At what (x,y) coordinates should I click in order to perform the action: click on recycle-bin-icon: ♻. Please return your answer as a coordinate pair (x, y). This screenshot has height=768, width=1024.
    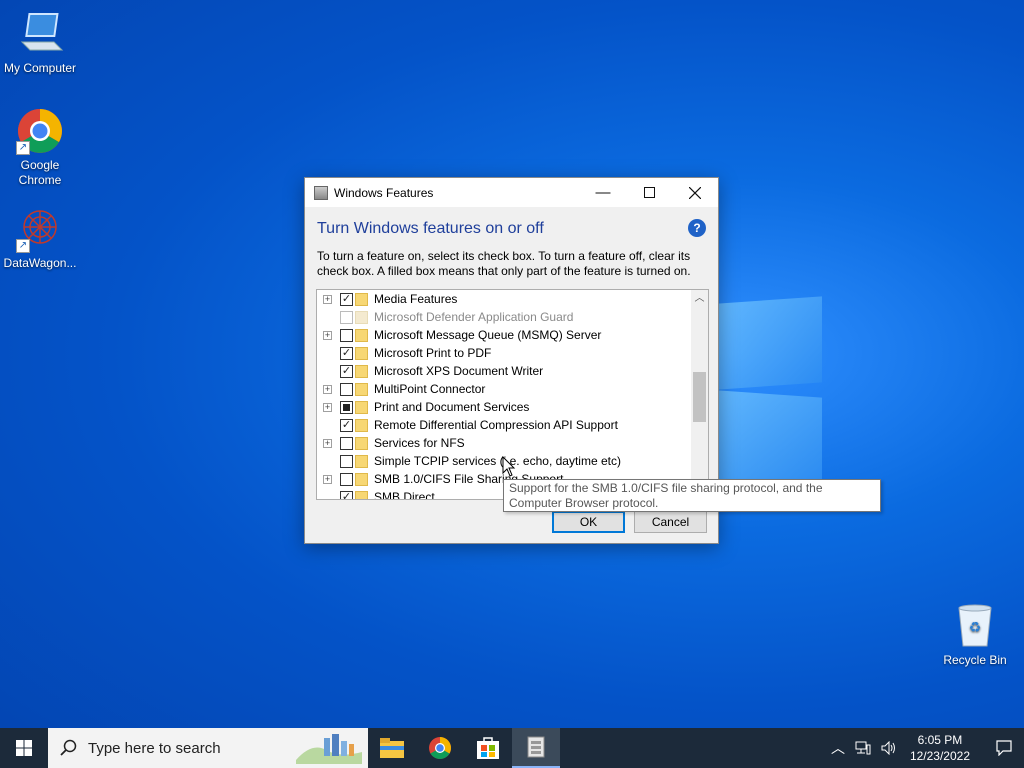
    Looking at the image, I should click on (975, 626).